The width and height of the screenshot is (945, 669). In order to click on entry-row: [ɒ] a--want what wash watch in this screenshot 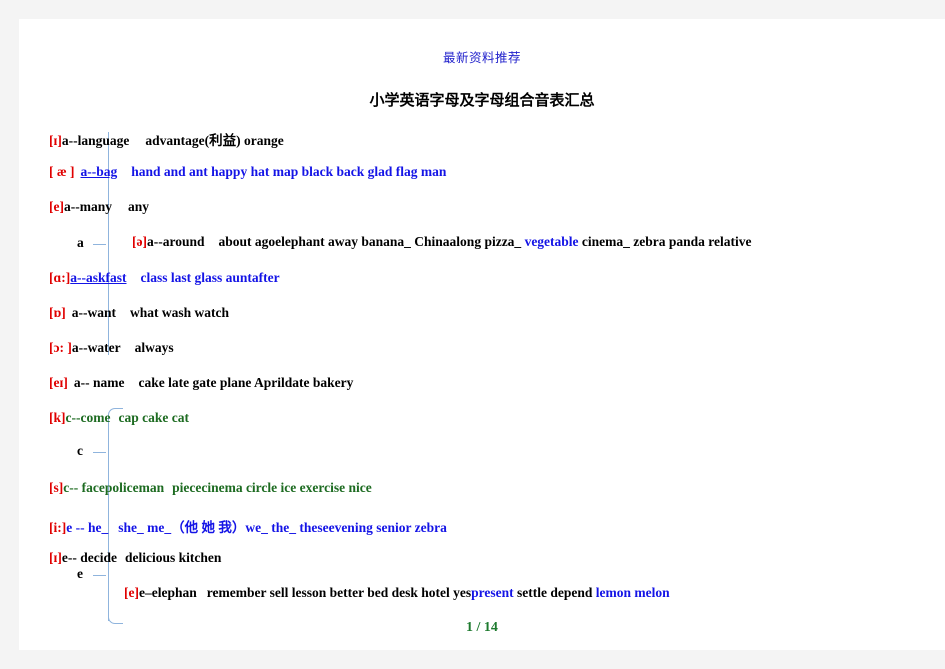, I will do `click(139, 313)`.